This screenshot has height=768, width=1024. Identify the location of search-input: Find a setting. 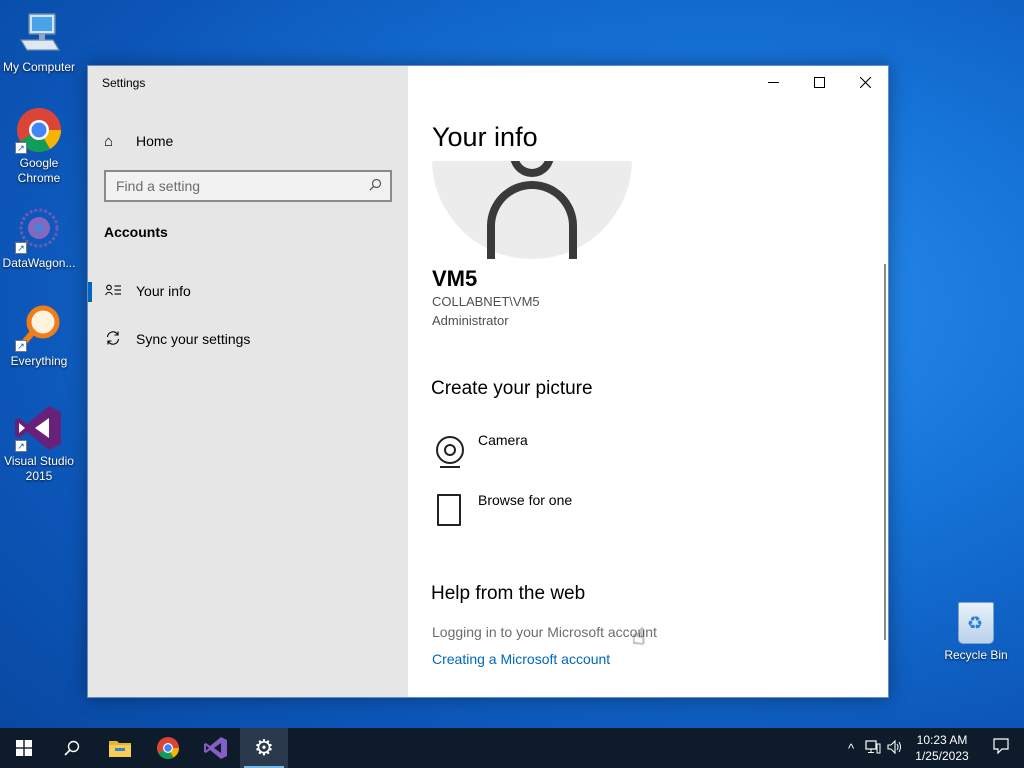
(248, 186).